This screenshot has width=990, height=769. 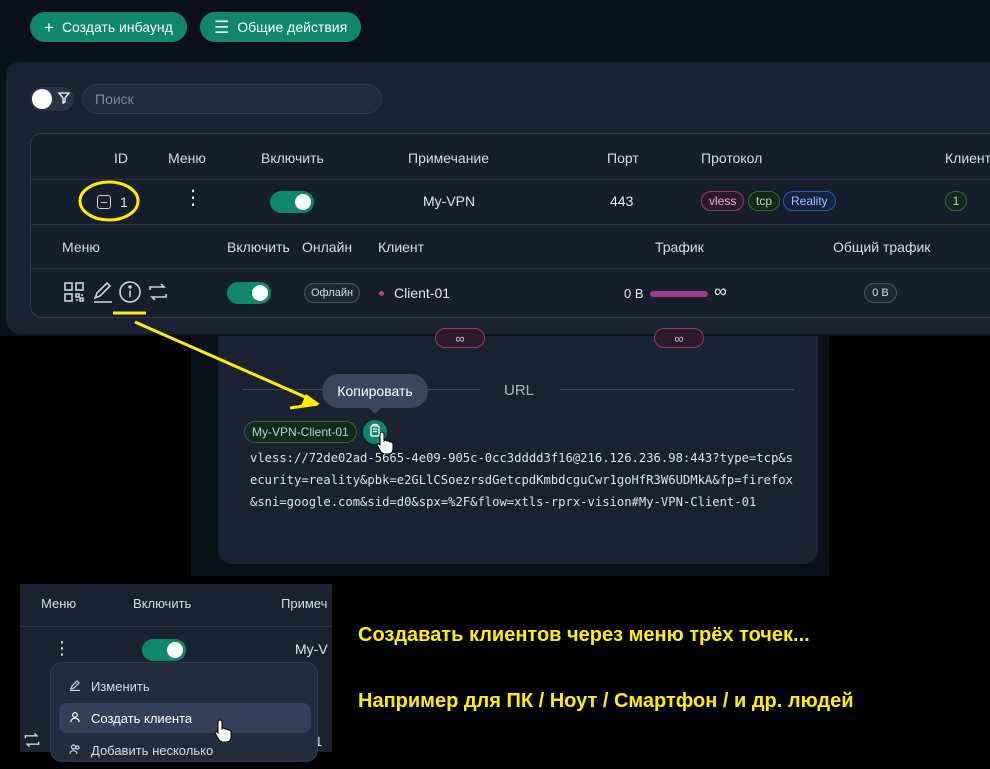 What do you see at coordinates (223, 361) in the screenshot?
I see `annotation-arrow` at bounding box center [223, 361].